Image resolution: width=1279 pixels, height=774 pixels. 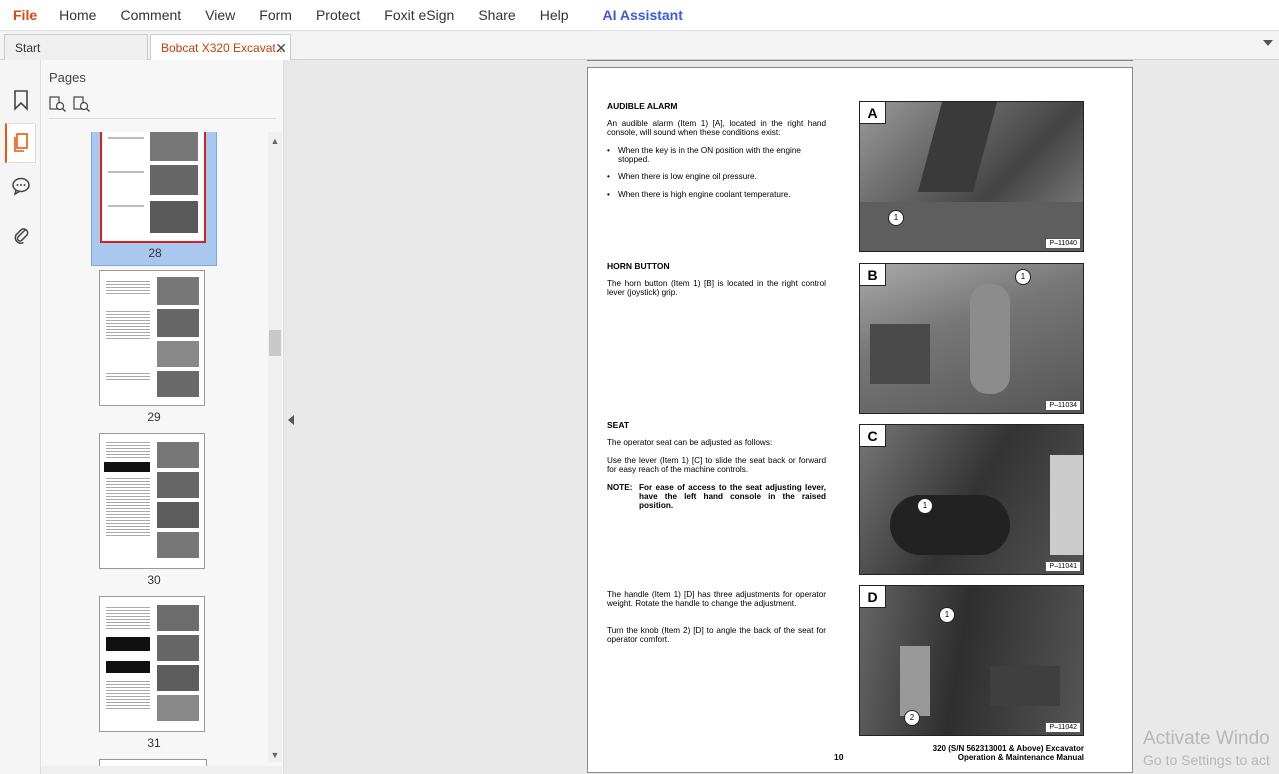 What do you see at coordinates (642, 106) in the screenshot?
I see `section-title: AUDIBLE ALARM` at bounding box center [642, 106].